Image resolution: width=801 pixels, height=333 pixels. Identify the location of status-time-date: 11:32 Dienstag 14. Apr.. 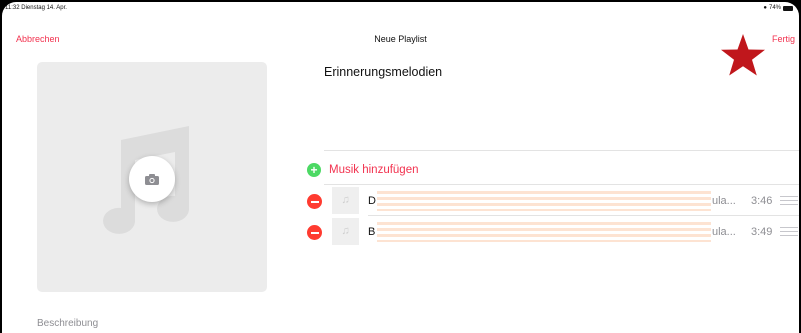
(36, 8).